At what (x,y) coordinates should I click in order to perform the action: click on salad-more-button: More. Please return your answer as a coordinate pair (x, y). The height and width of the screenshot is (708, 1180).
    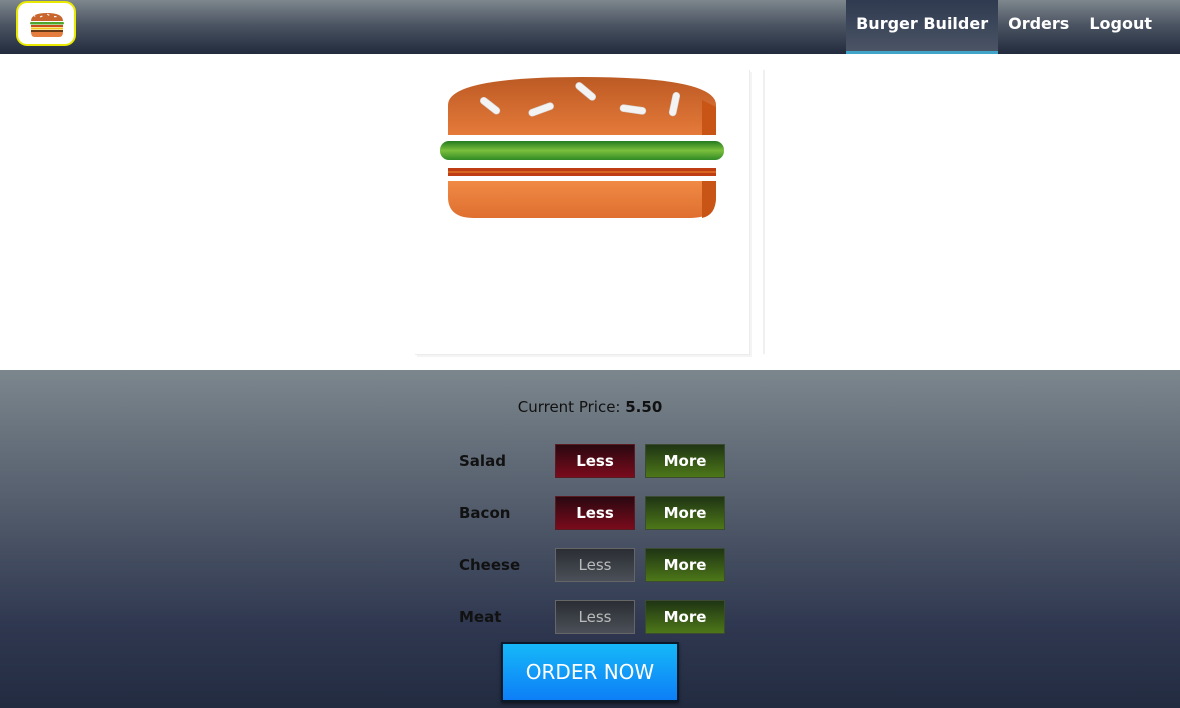
    Looking at the image, I should click on (685, 461).